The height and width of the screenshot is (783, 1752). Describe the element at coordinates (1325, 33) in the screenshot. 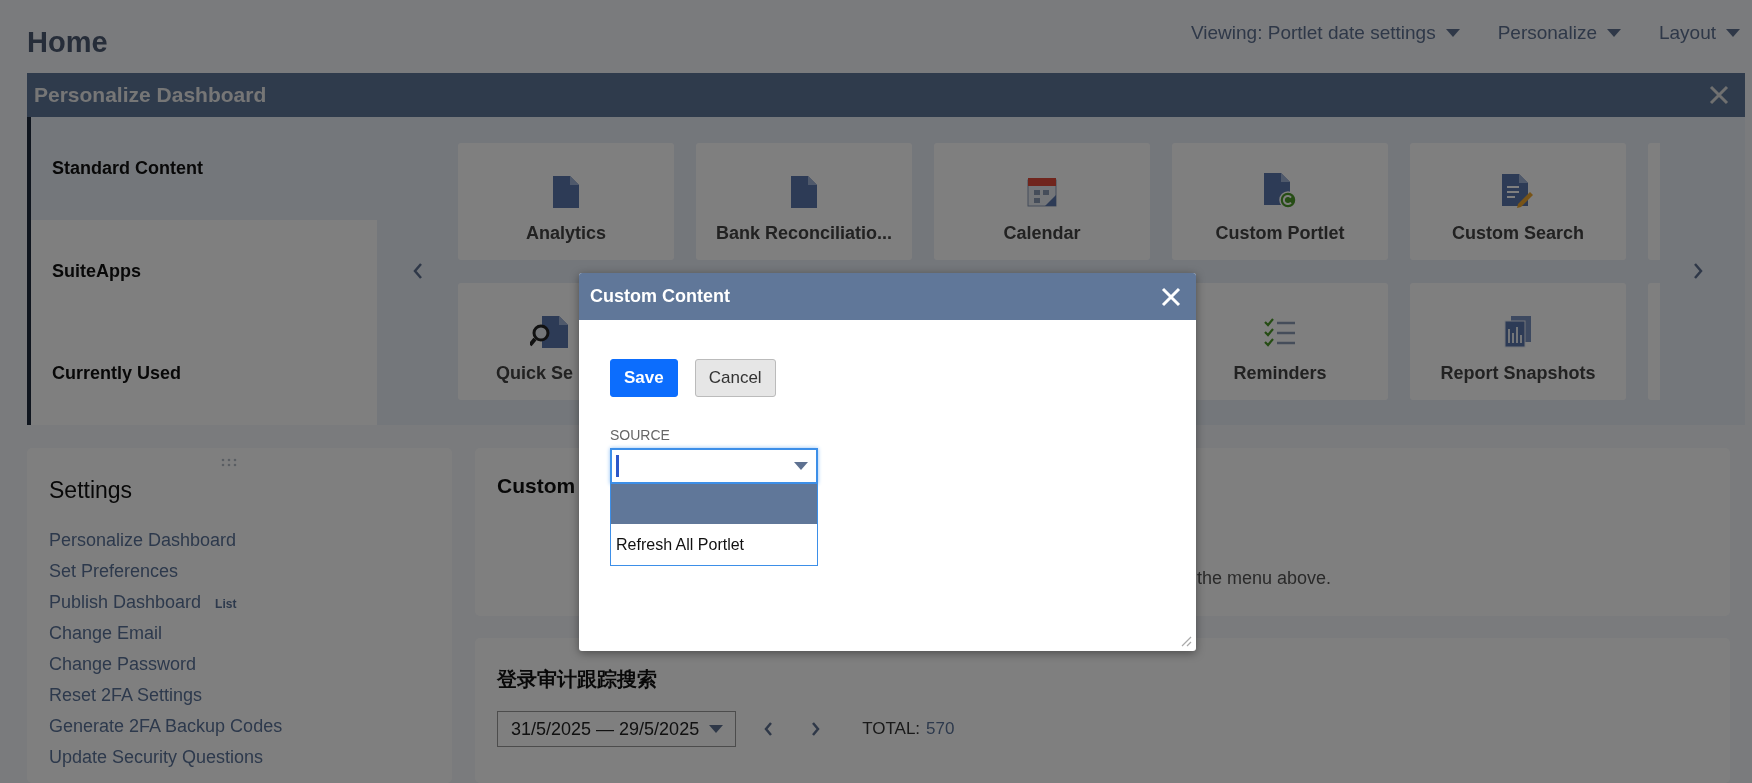

I see `menu-dropdown: Viewing: Portlet date settings` at that location.